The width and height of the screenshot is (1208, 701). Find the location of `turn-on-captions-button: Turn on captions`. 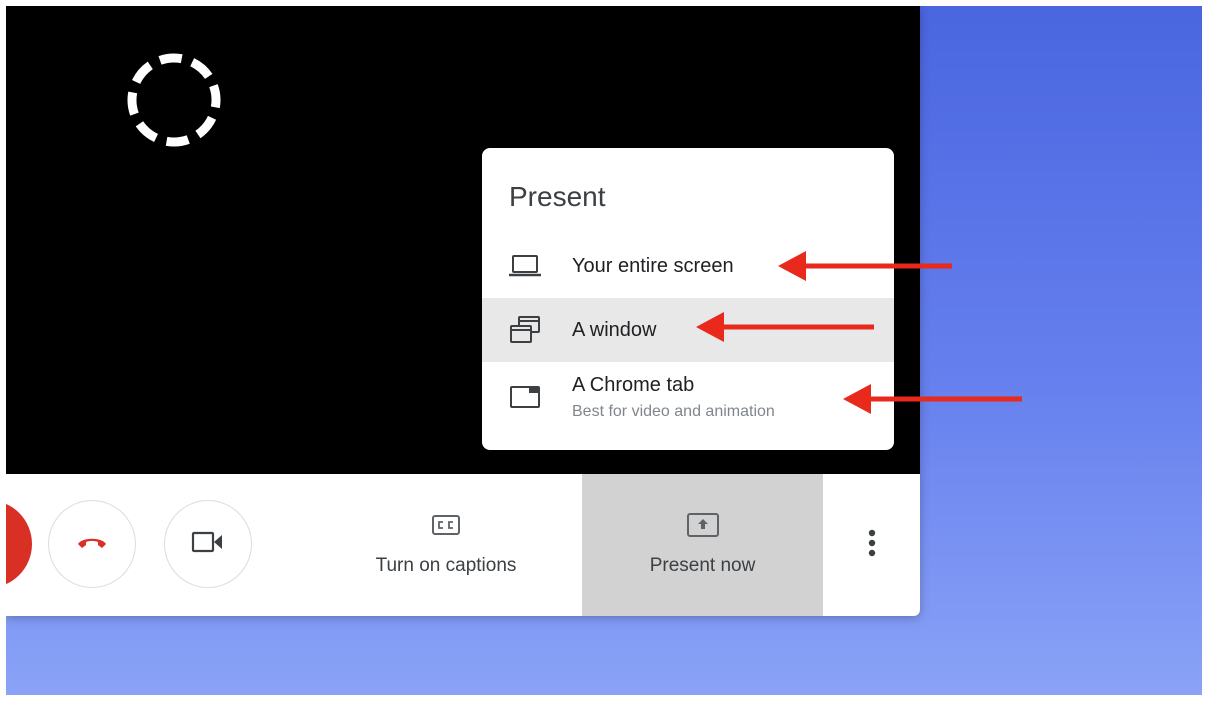

turn-on-captions-button: Turn on captions is located at coordinates (446, 545).